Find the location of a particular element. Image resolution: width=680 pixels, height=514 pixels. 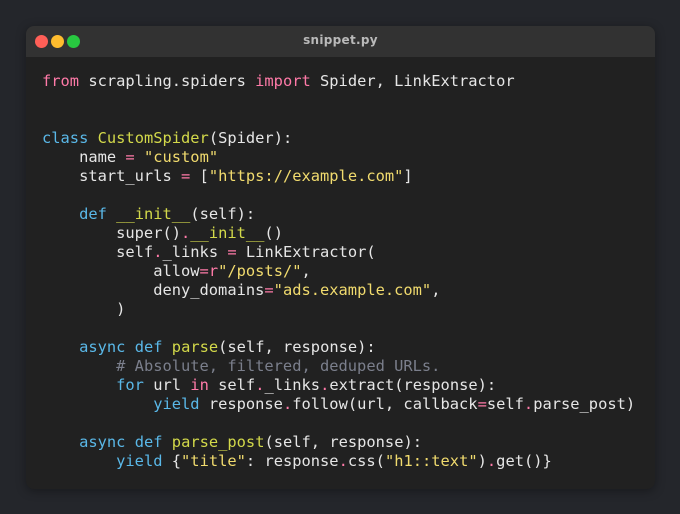

code-token: : response is located at coordinates (292, 461).